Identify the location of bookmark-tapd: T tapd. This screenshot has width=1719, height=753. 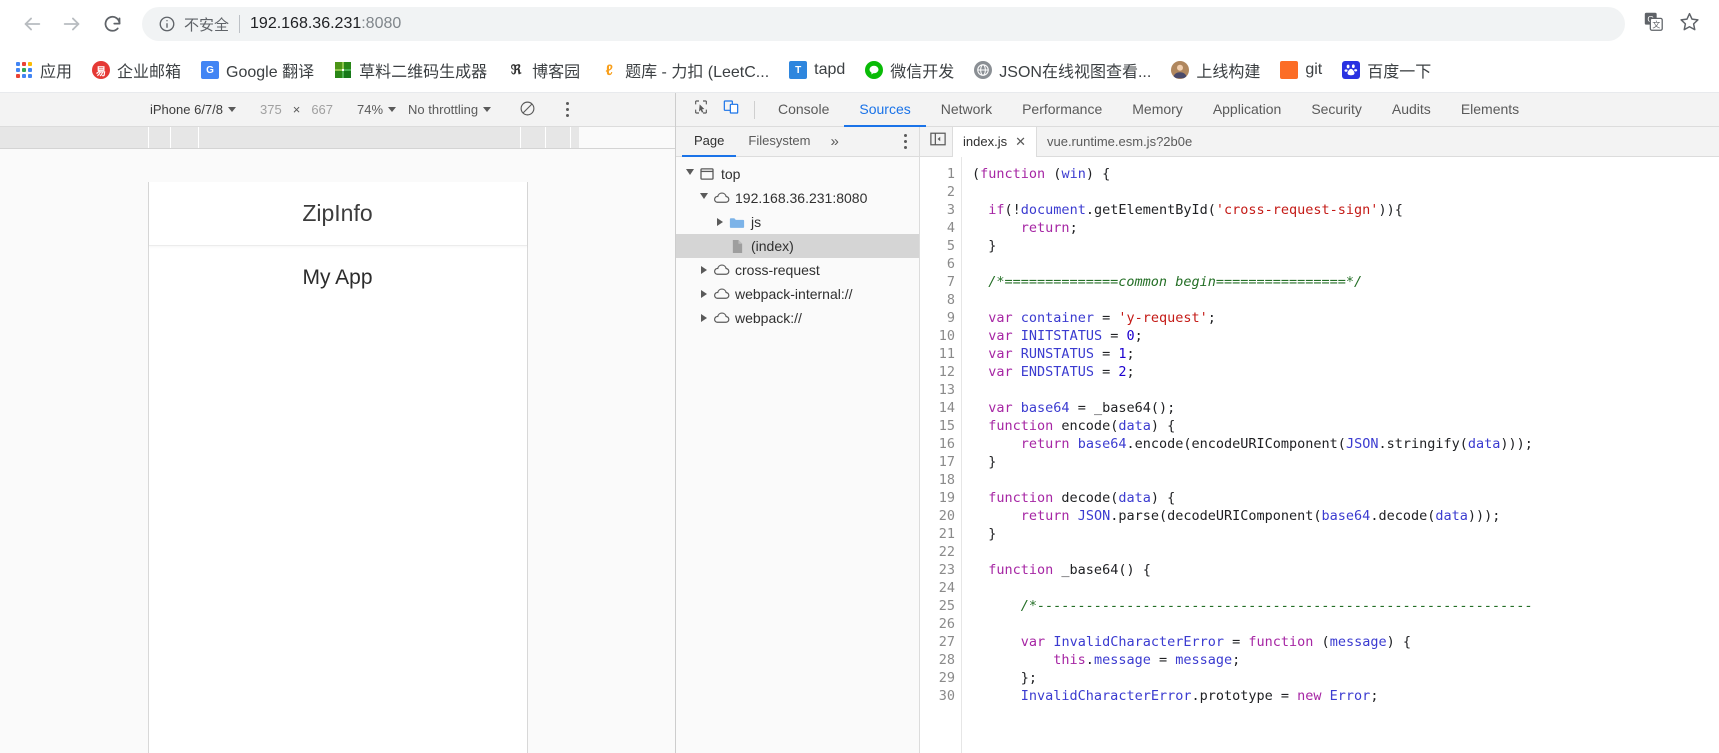
(817, 70).